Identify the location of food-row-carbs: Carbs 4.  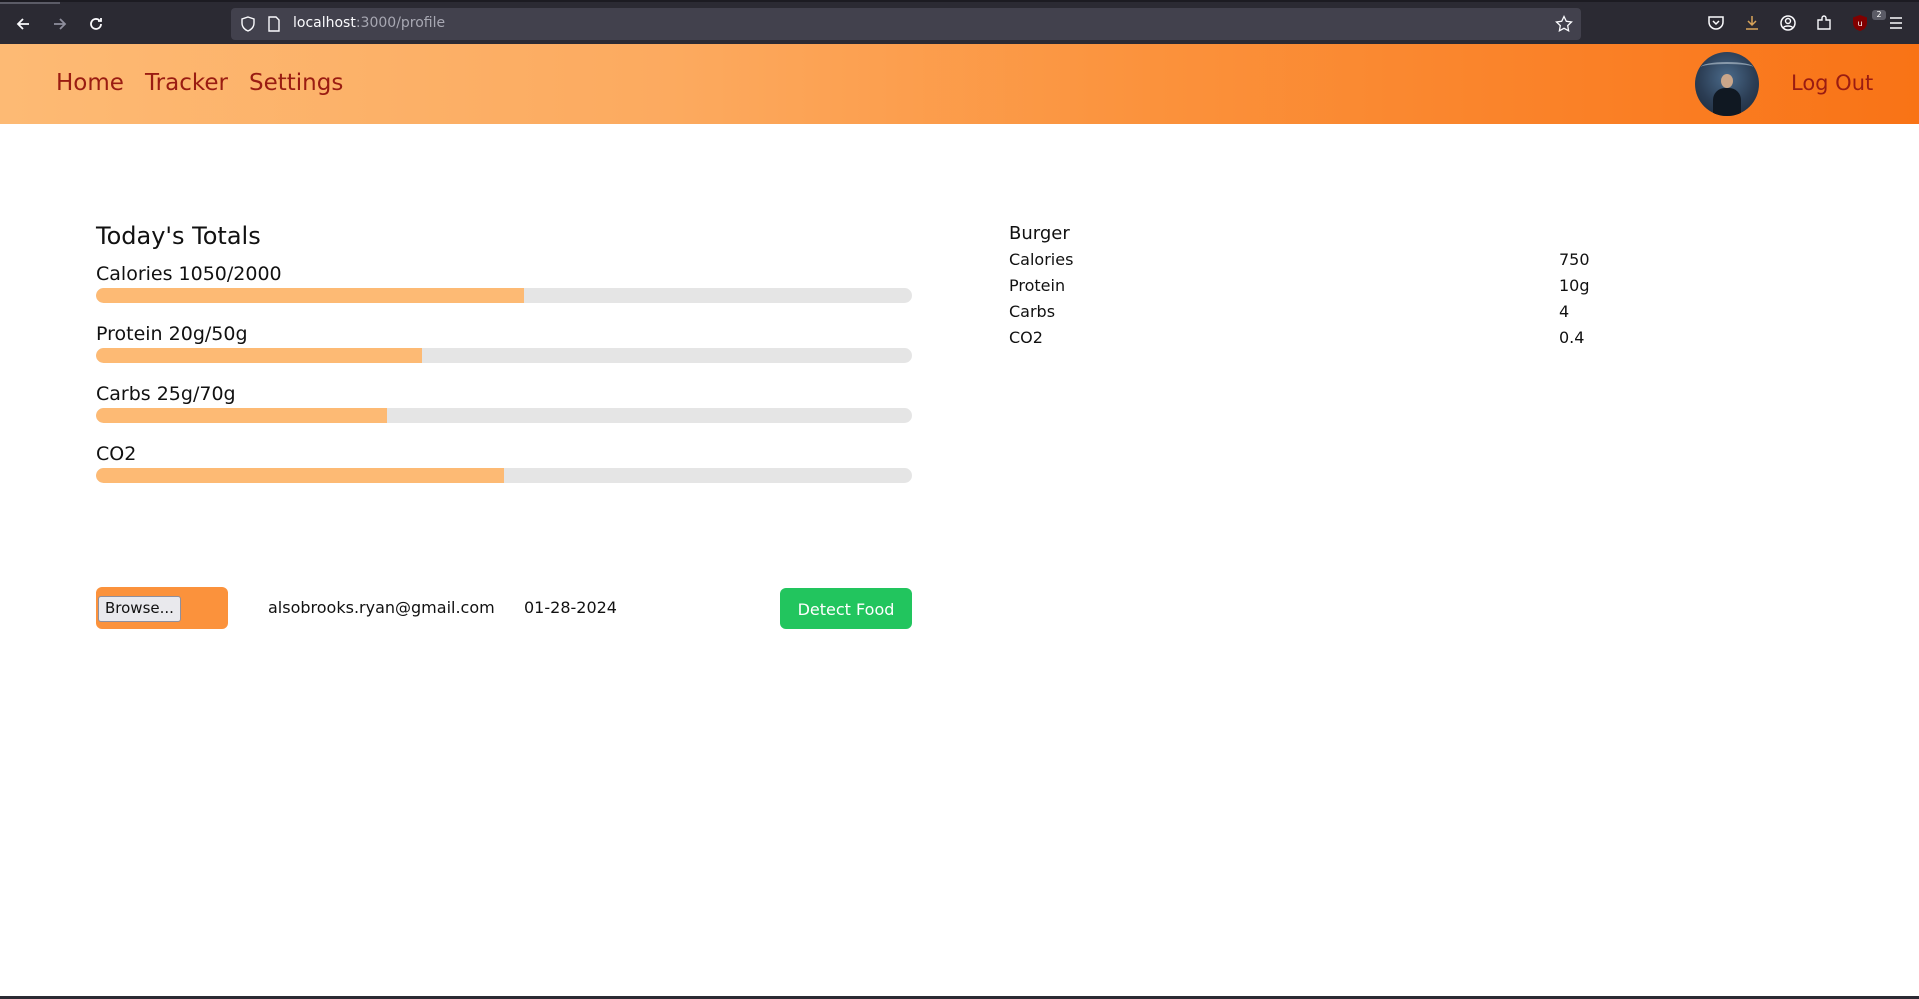
(1309, 314).